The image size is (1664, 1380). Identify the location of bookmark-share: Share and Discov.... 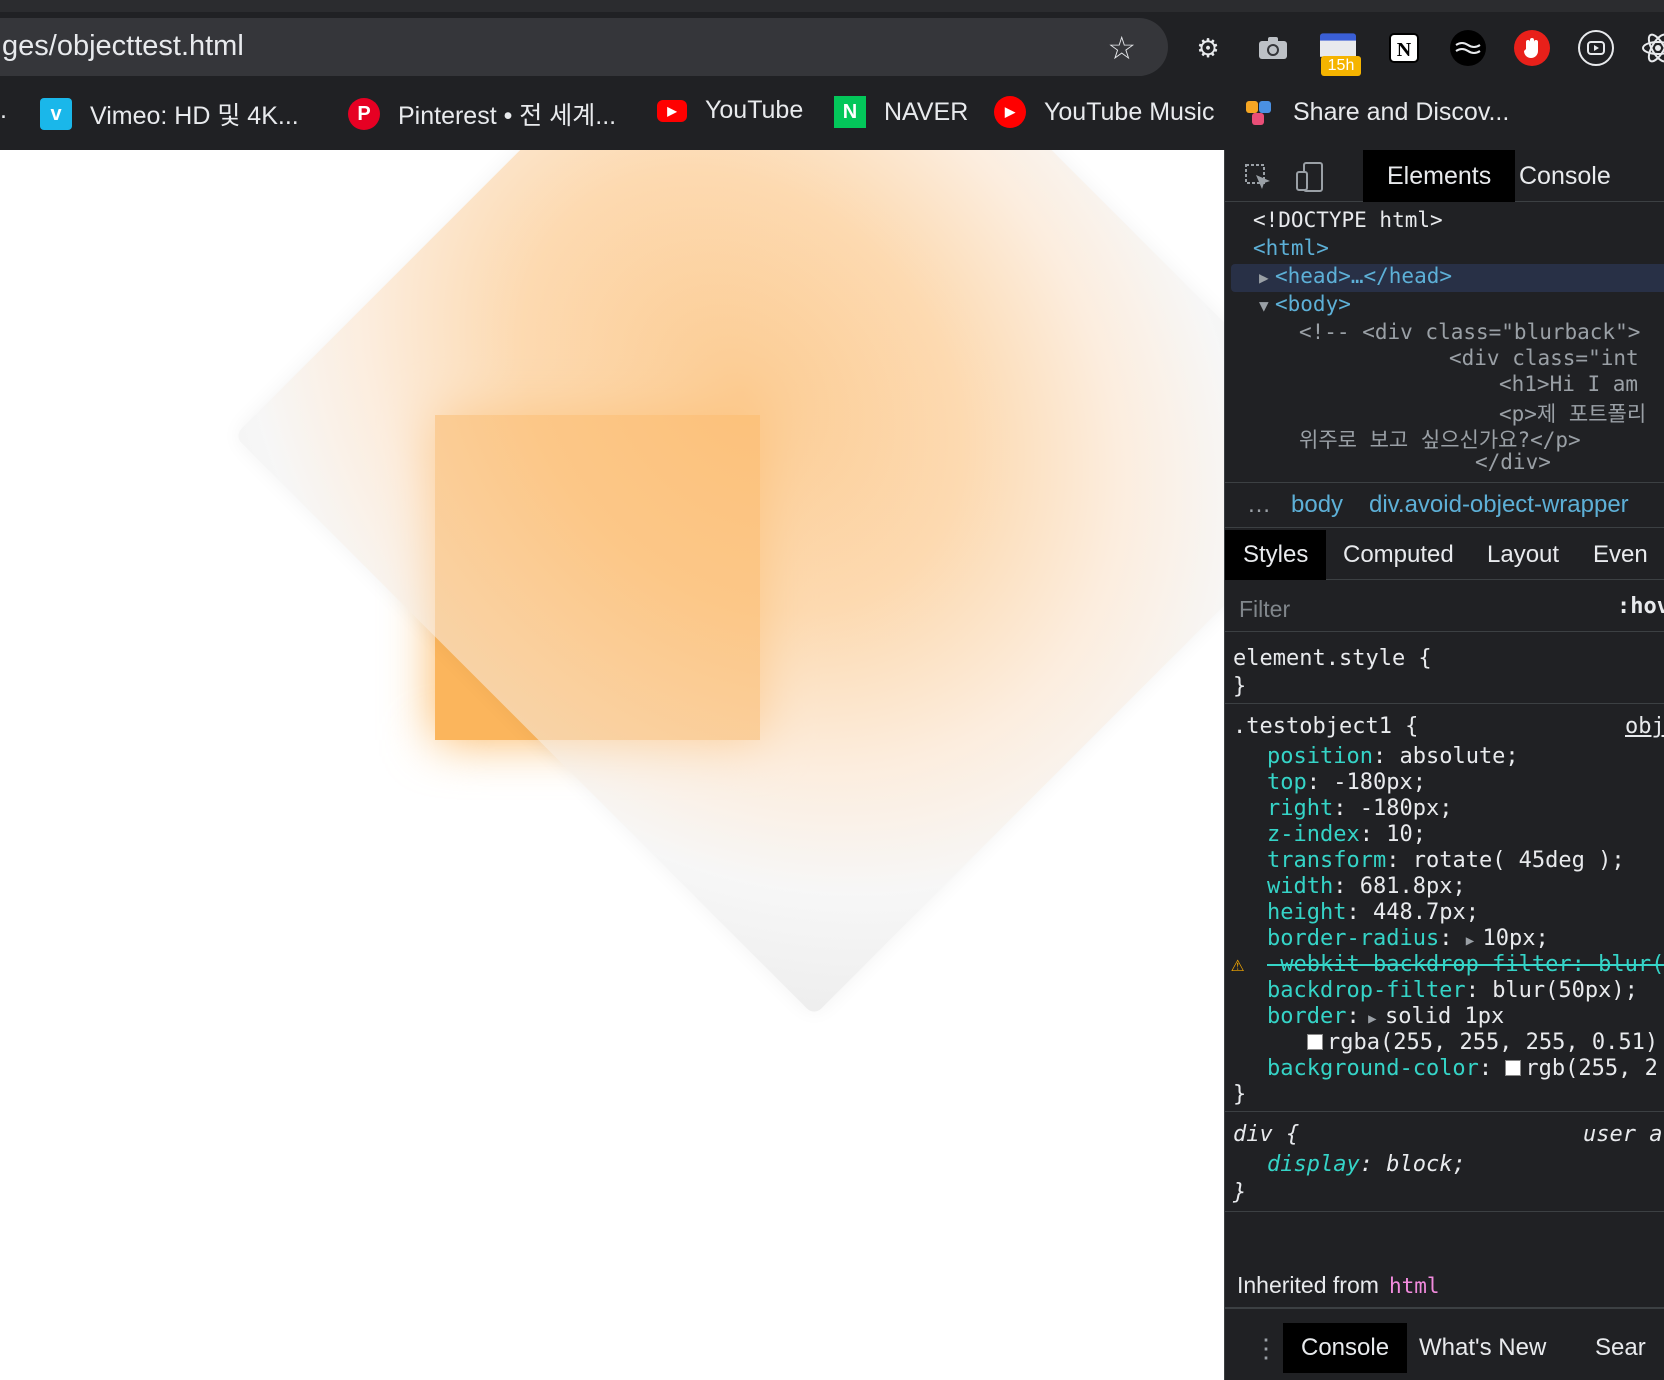
(1376, 112).